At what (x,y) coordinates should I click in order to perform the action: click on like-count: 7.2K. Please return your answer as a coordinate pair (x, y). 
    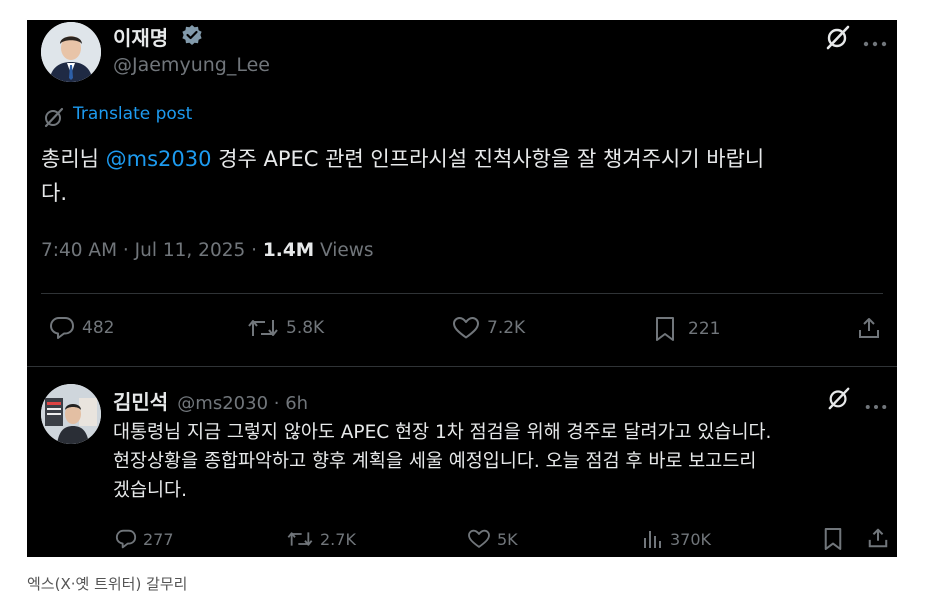
    Looking at the image, I should click on (506, 328).